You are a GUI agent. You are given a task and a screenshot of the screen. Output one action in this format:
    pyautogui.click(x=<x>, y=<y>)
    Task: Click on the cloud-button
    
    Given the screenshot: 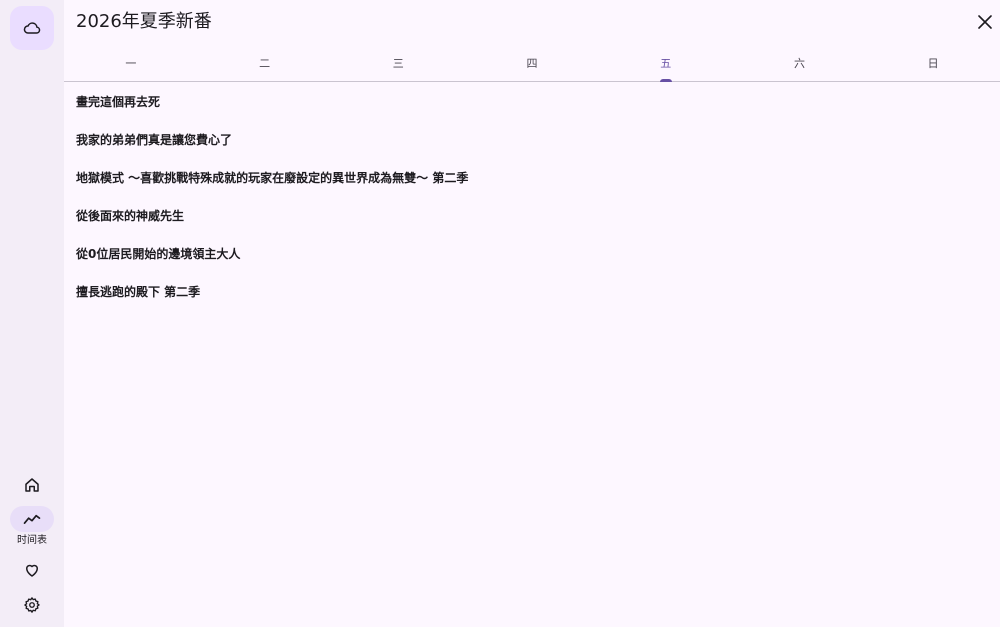 What is the action you would take?
    pyautogui.click(x=32, y=28)
    